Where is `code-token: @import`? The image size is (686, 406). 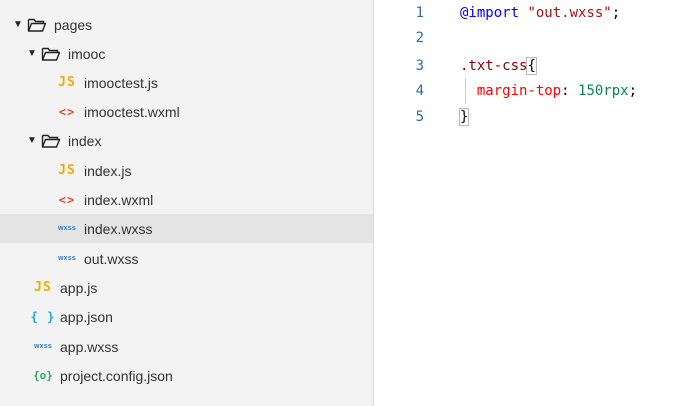
code-token: @import is located at coordinates (490, 13).